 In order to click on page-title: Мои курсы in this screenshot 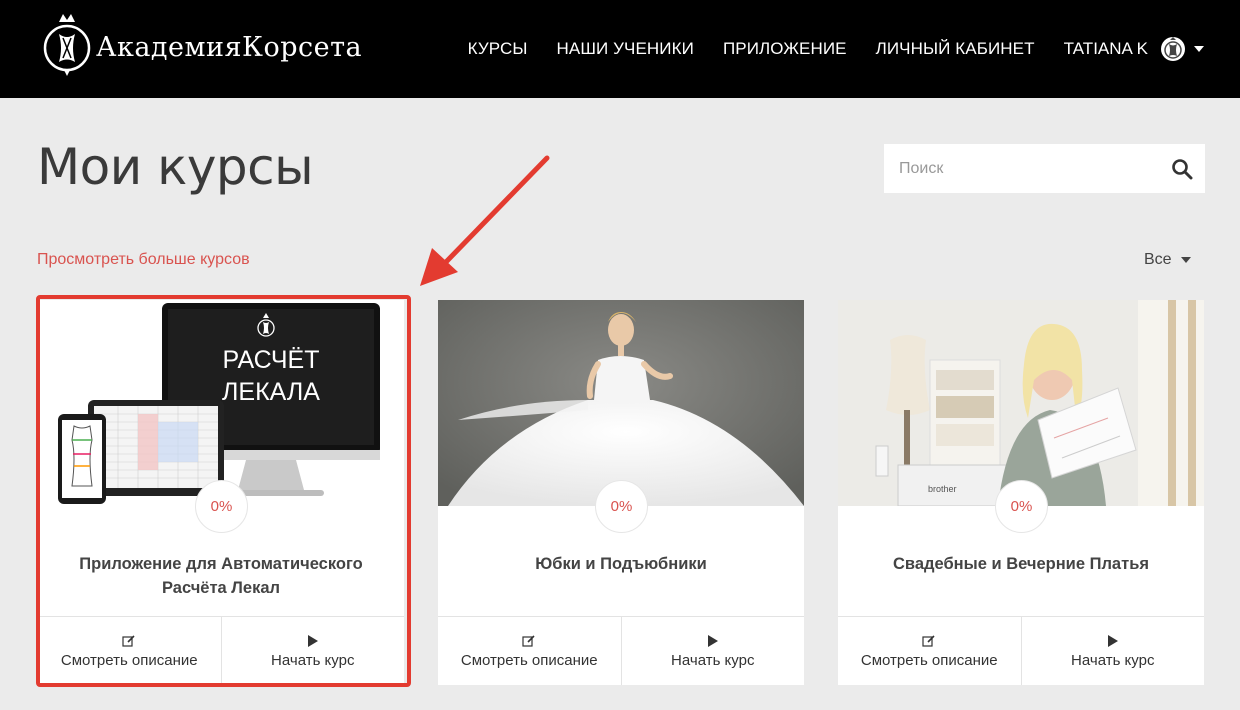, I will do `click(175, 167)`.